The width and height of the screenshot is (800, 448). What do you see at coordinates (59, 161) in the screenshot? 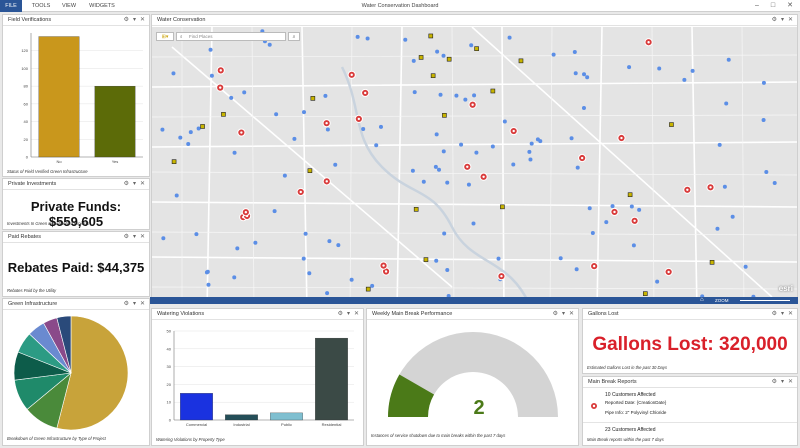
I see `x-tick-label: No` at bounding box center [59, 161].